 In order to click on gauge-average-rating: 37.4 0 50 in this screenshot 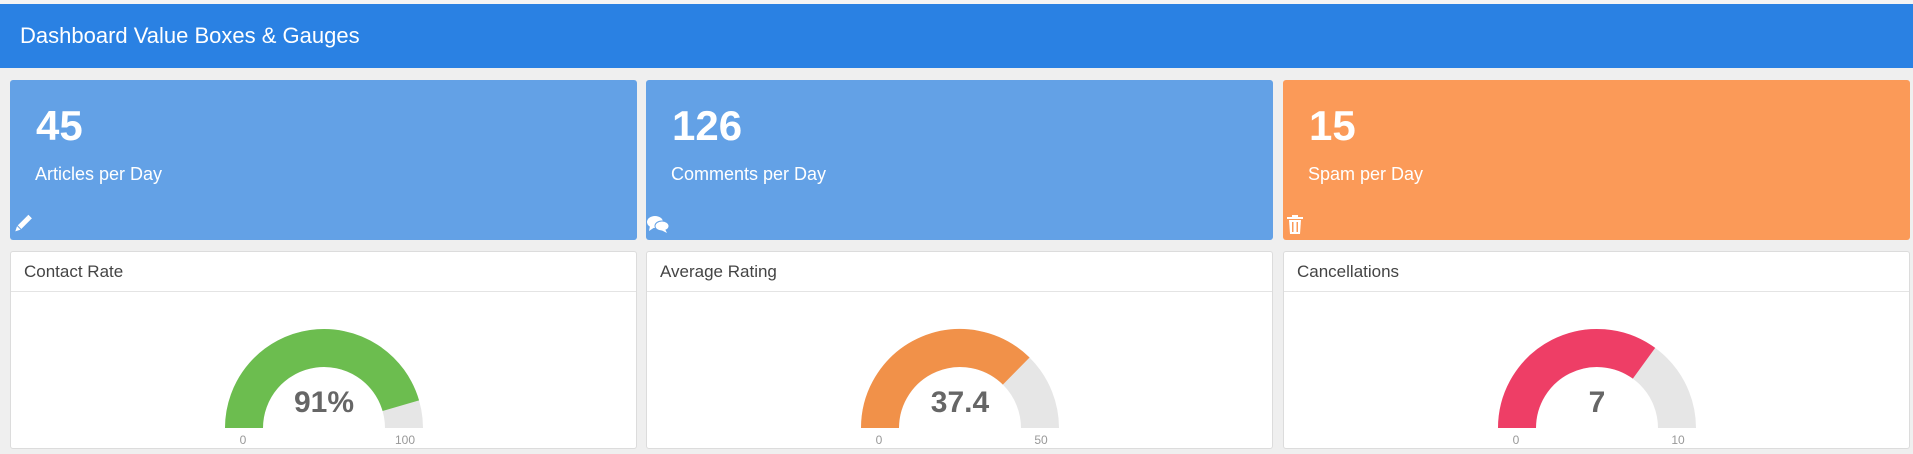, I will do `click(960, 388)`.